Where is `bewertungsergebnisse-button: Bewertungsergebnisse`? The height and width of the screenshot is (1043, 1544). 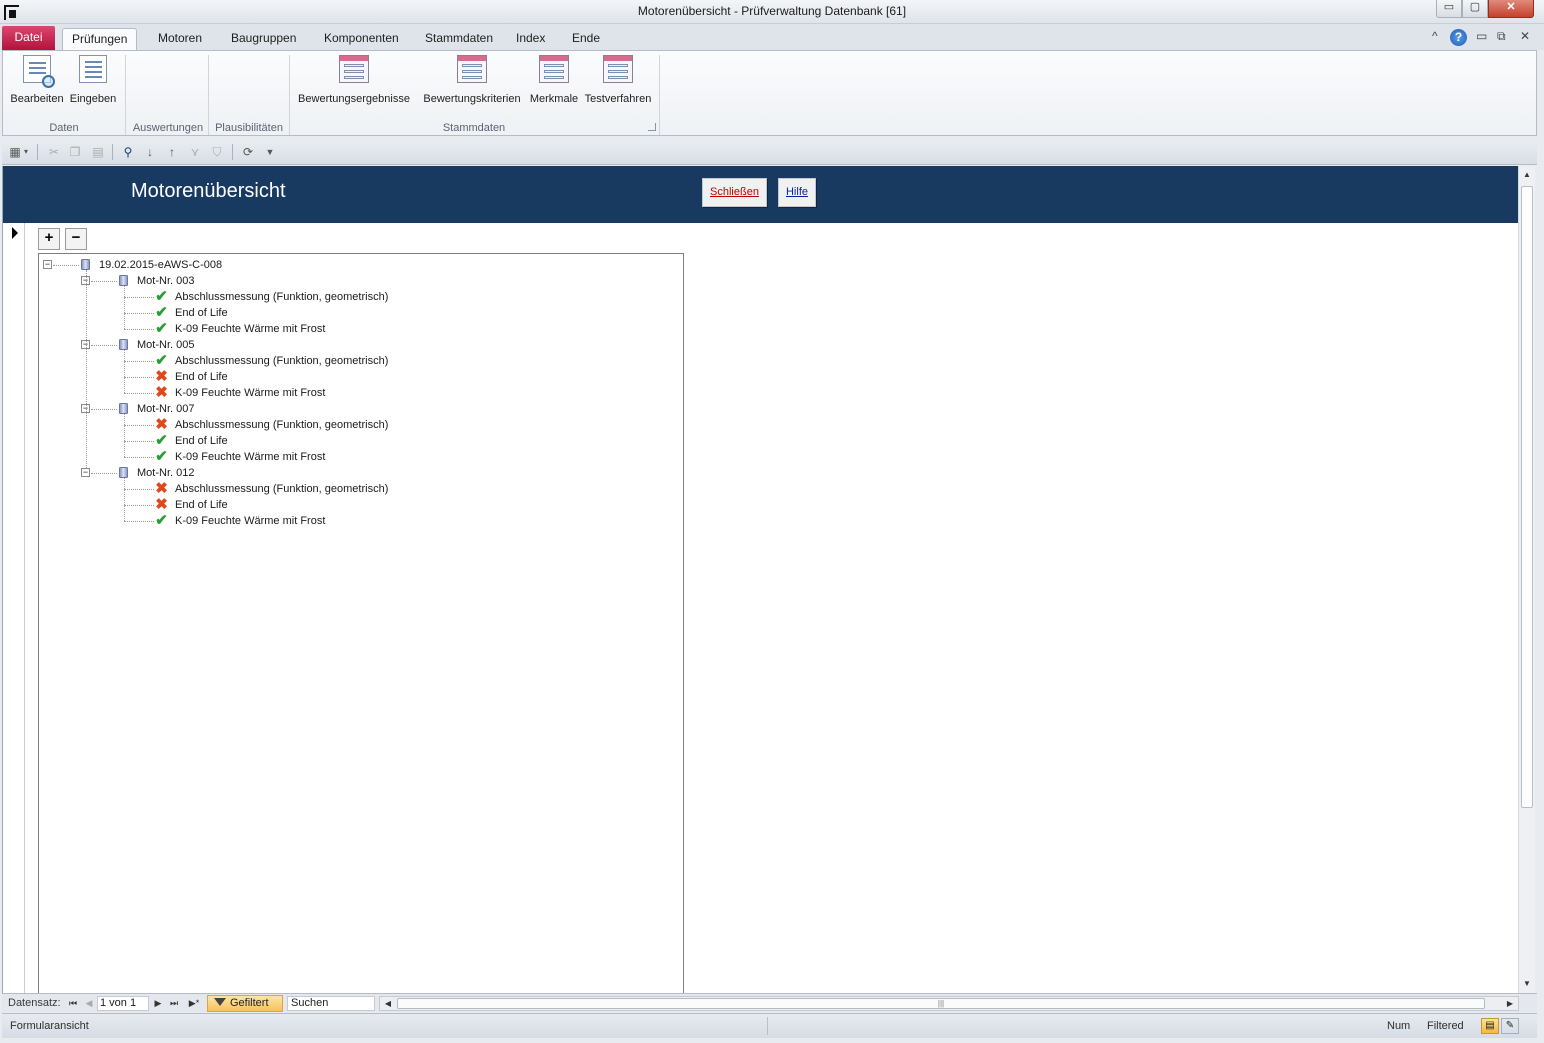 bewertungsergebnisse-button: Bewertungsergebnisse is located at coordinates (354, 80).